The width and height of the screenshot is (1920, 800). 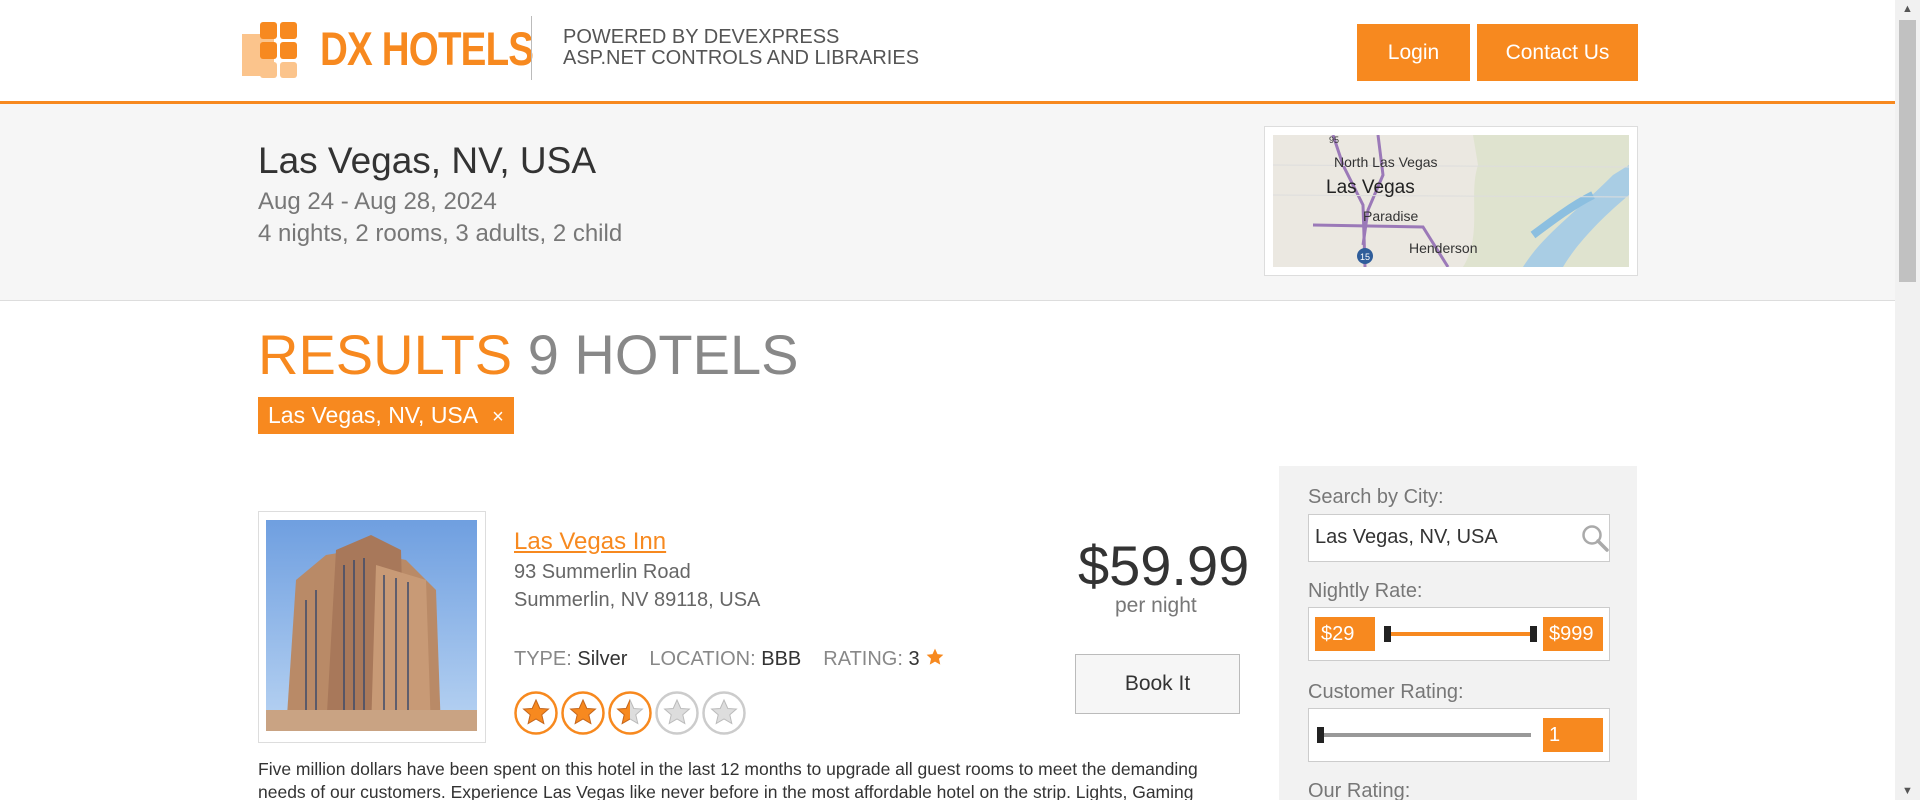 I want to click on scroll-thumb, so click(x=1907, y=151).